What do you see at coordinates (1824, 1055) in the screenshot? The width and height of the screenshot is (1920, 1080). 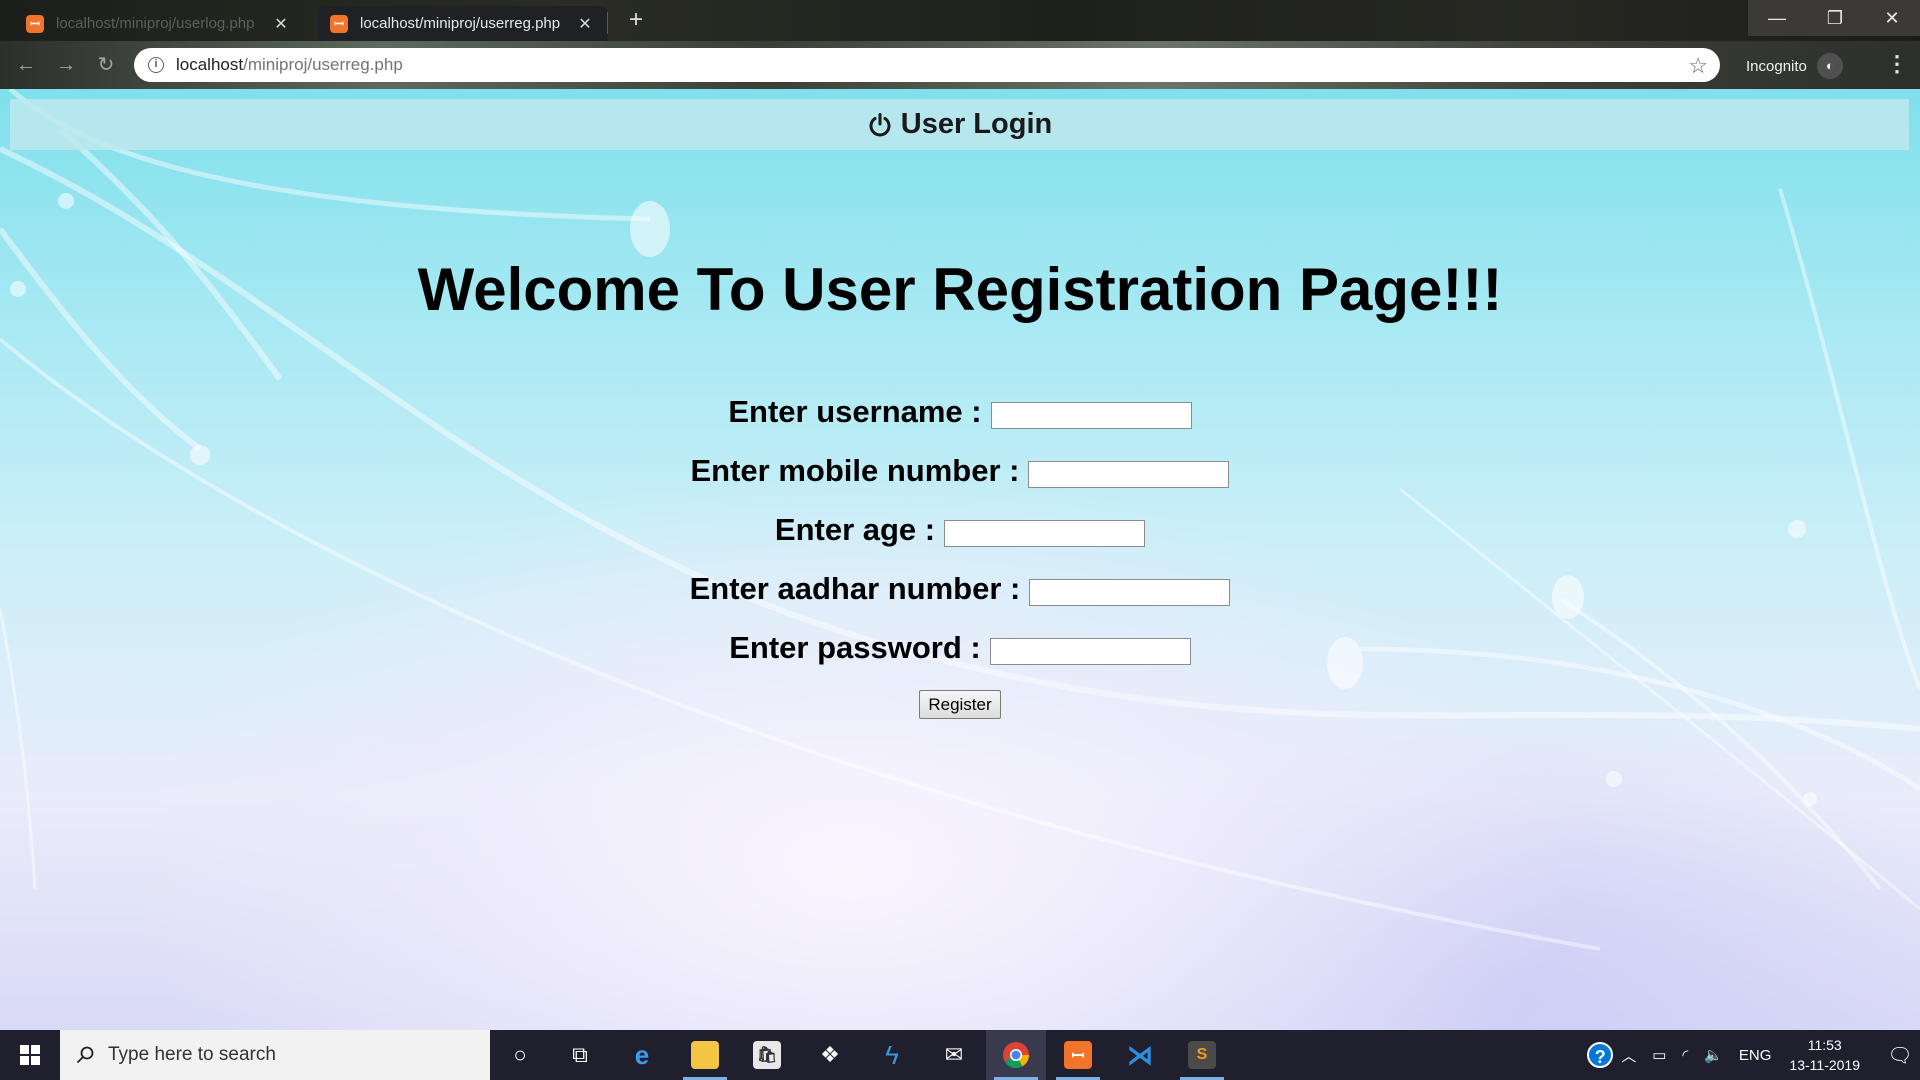 I see `clock: 11:53 13-11-2019` at bounding box center [1824, 1055].